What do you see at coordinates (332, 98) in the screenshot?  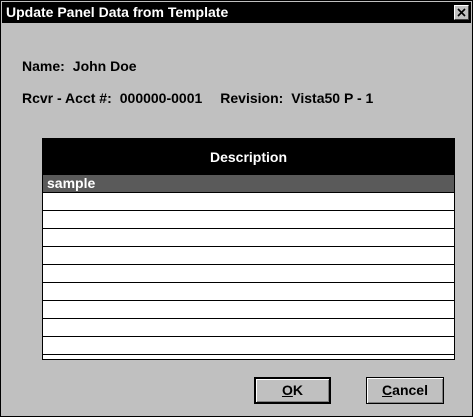 I see `revision-value: Vista50 P - 1` at bounding box center [332, 98].